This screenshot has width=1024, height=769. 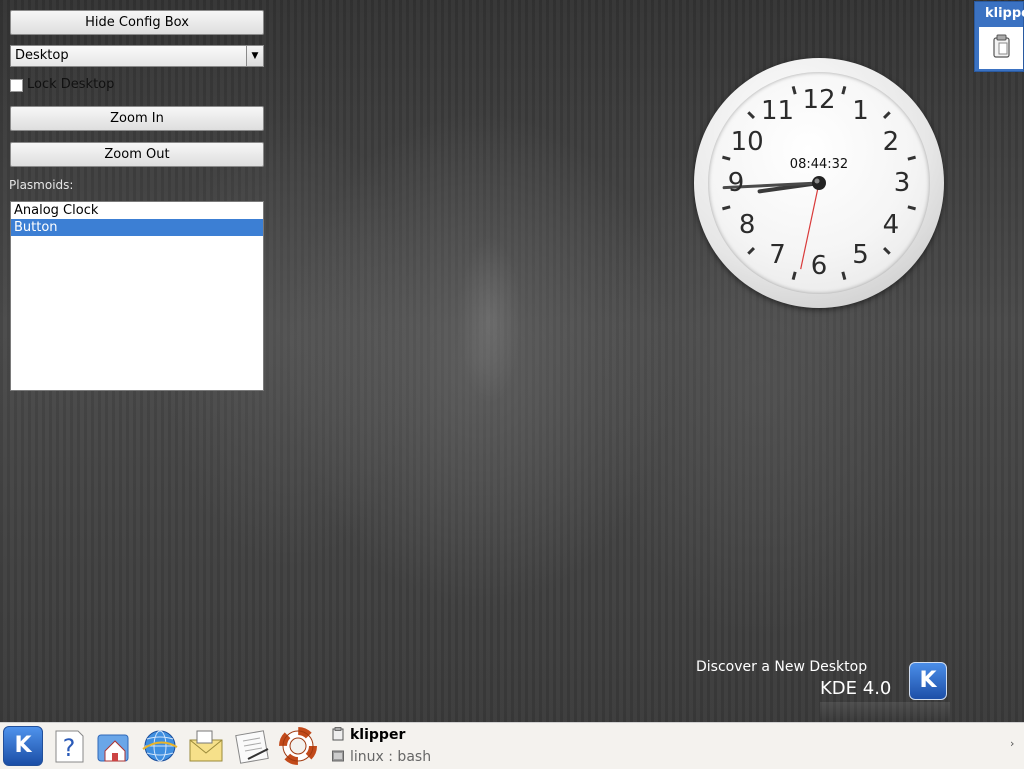 I want to click on clock-numeral: 7, so click(x=777, y=254).